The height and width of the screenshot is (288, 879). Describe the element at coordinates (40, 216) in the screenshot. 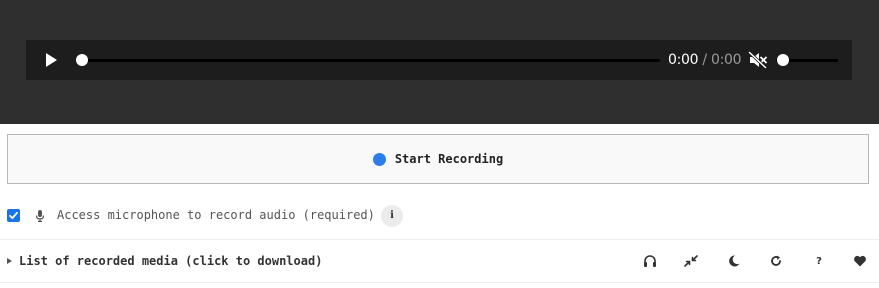

I see `microphone-icon` at that location.